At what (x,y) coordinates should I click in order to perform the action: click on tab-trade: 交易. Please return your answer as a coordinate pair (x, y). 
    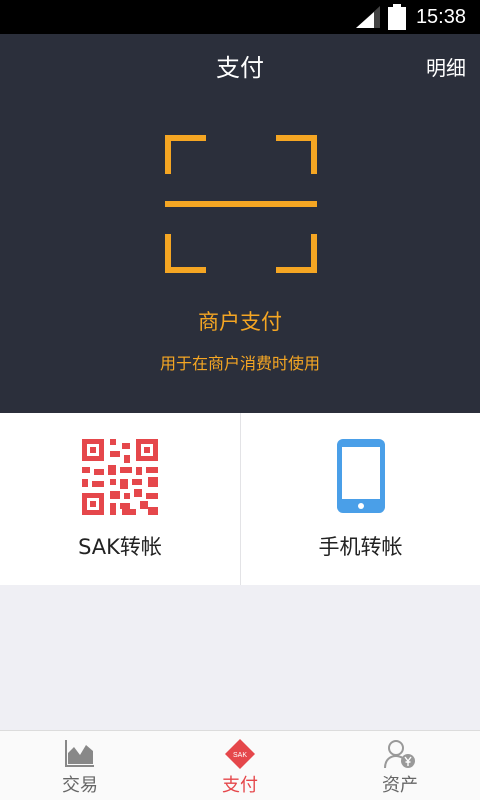
    Looking at the image, I should click on (80, 765).